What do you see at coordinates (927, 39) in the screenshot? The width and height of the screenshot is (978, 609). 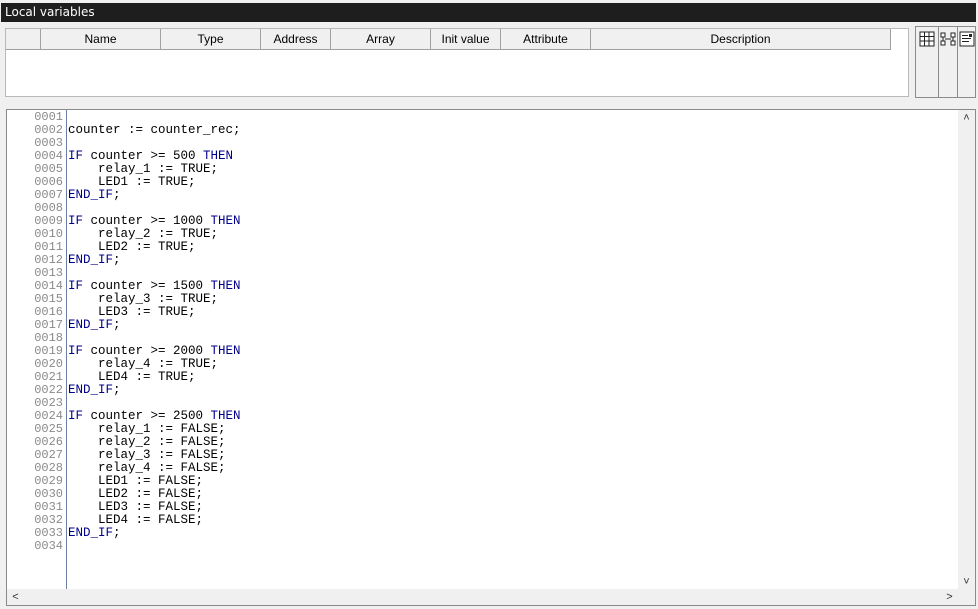 I see `table-view-icon` at bounding box center [927, 39].